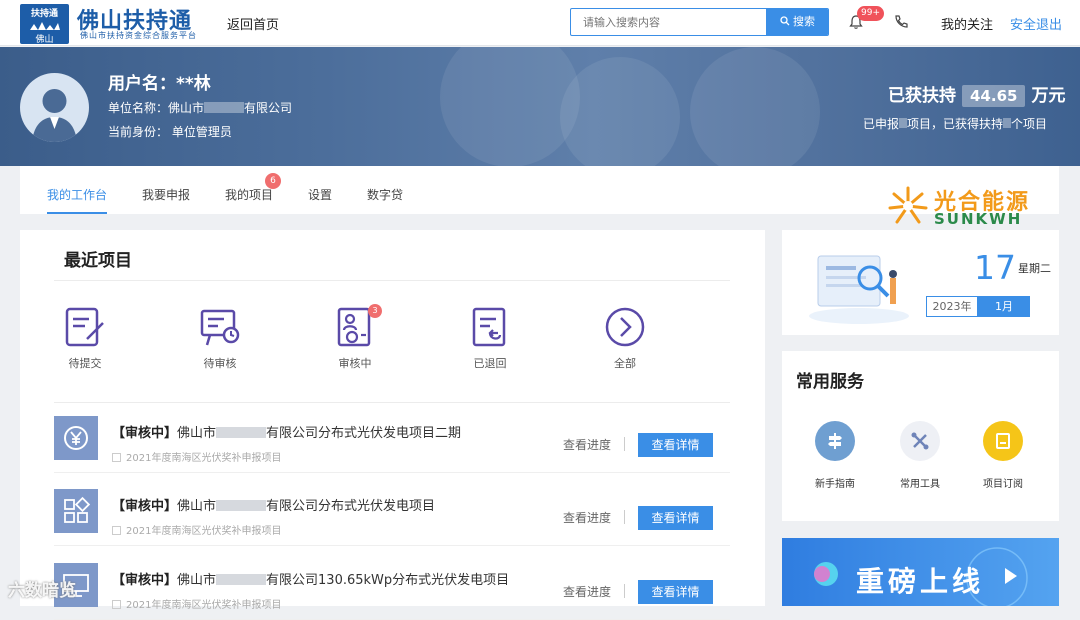 This screenshot has width=1080, height=620. What do you see at coordinates (320, 194) in the screenshot?
I see `tab-settings: 设置` at bounding box center [320, 194].